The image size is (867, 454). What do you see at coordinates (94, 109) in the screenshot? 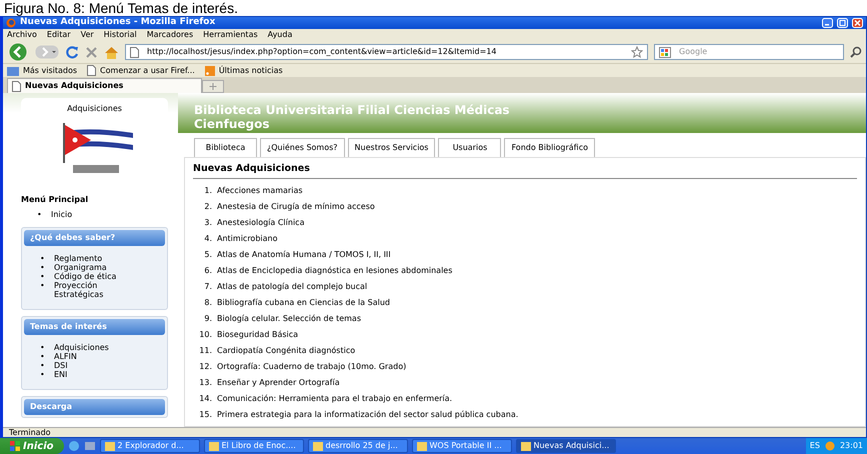
I see `sidebar-heading: Adquisiciones` at bounding box center [94, 109].